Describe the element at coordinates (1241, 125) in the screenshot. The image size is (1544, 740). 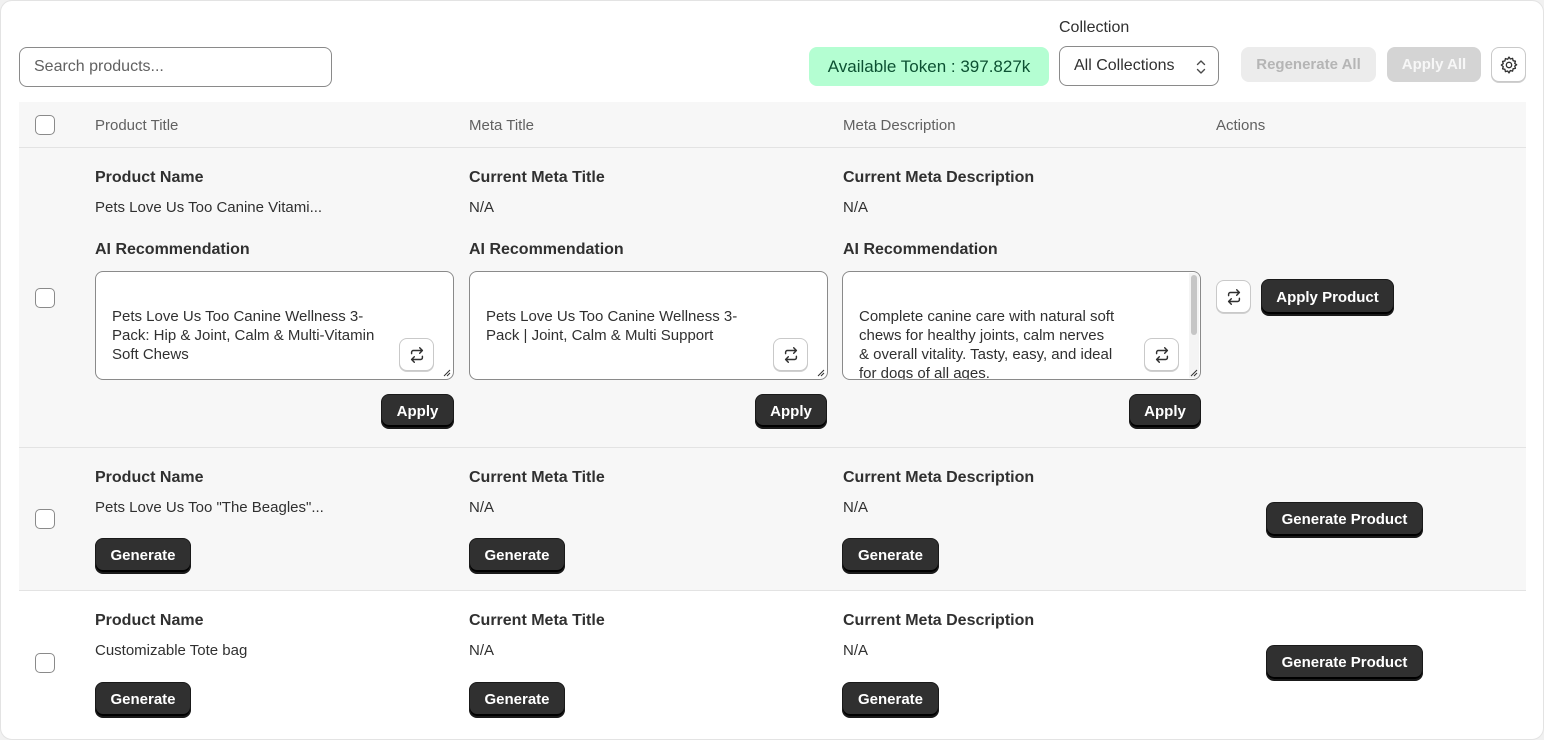
I see `header-actions: Actions` at that location.